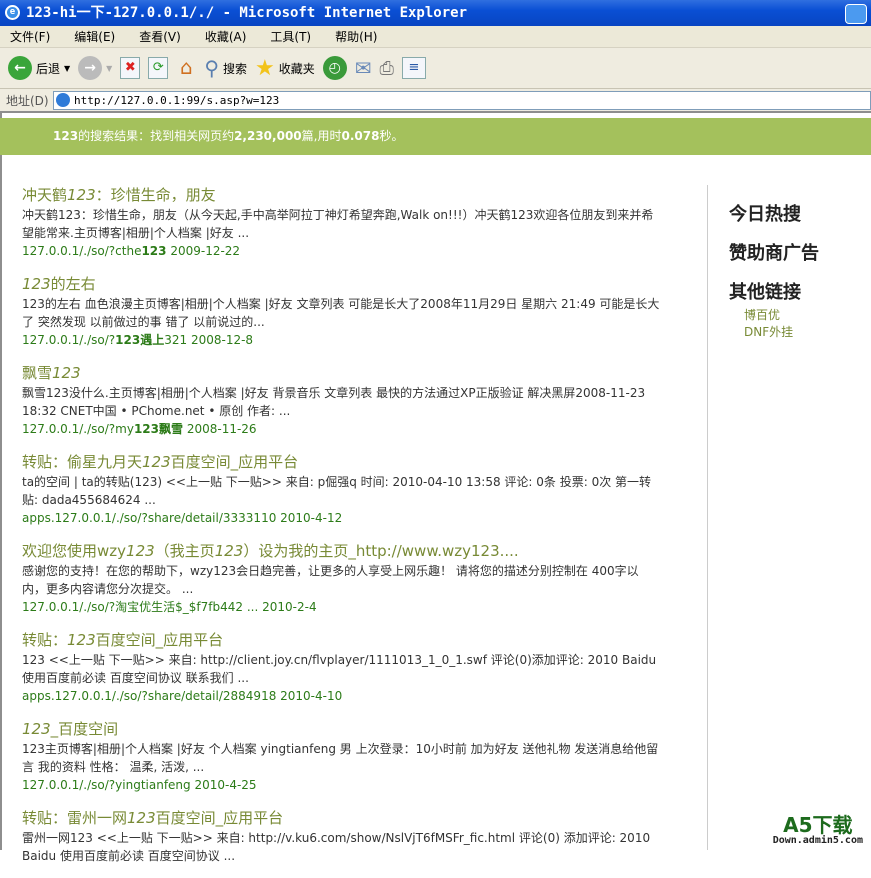  I want to click on url-segment: 123飘雪, so click(158, 429).